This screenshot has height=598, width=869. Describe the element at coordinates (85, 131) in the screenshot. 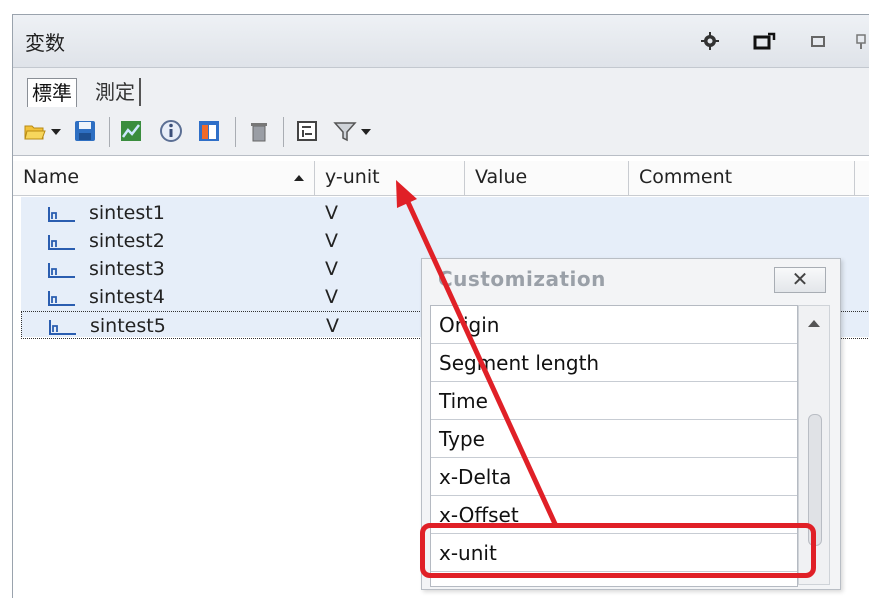

I see `save-icon` at that location.